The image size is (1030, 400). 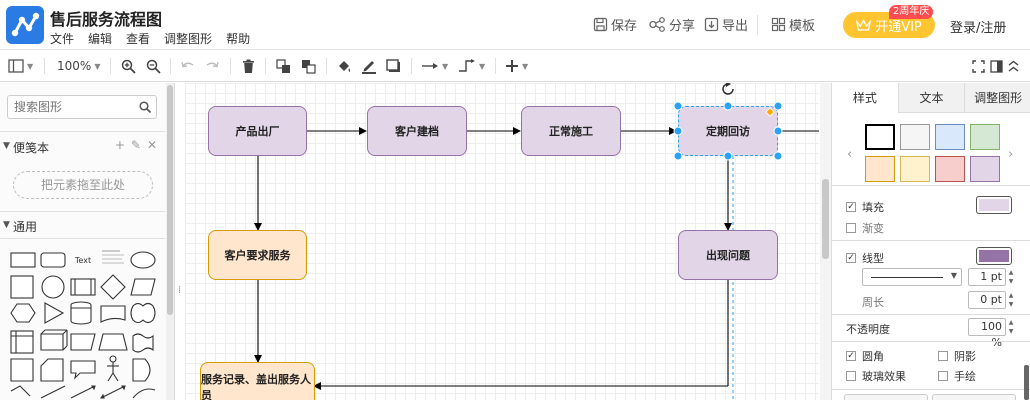 What do you see at coordinates (113, 359) in the screenshot?
I see `actor-shape` at bounding box center [113, 359].